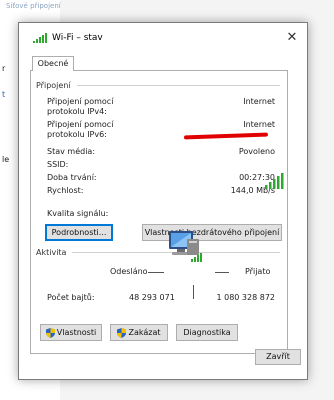 This screenshot has height=400, width=334. What do you see at coordinates (77, 134) in the screenshot?
I see `ipv6-label-line-2: protokolu IPv6:` at bounding box center [77, 134].